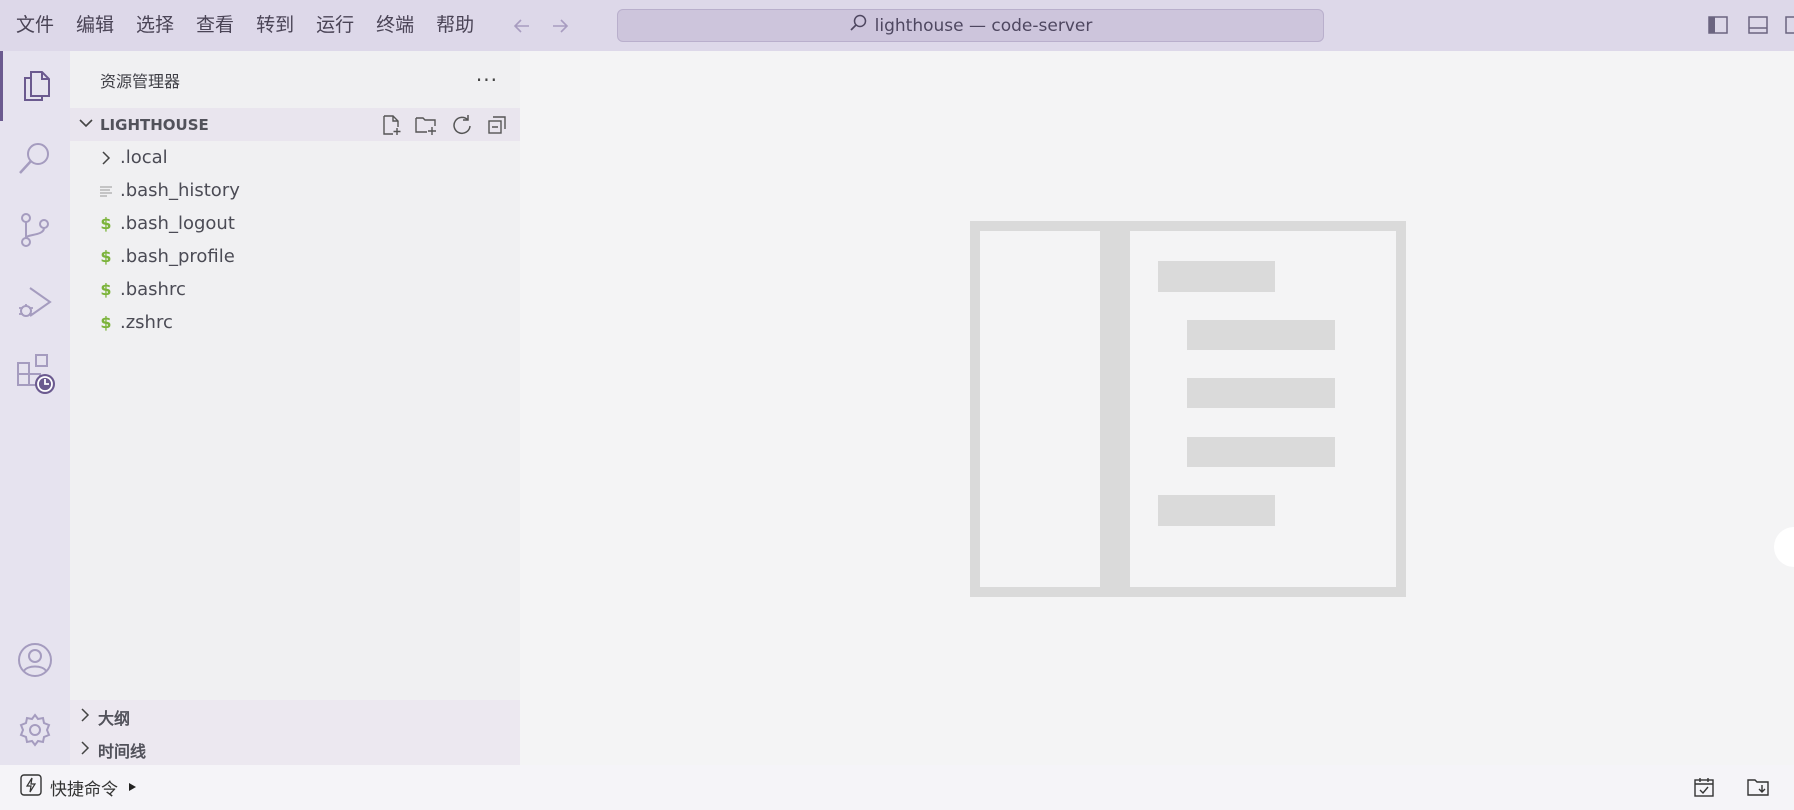  Describe the element at coordinates (335, 25) in the screenshot. I see `menu-run: 运行` at that location.